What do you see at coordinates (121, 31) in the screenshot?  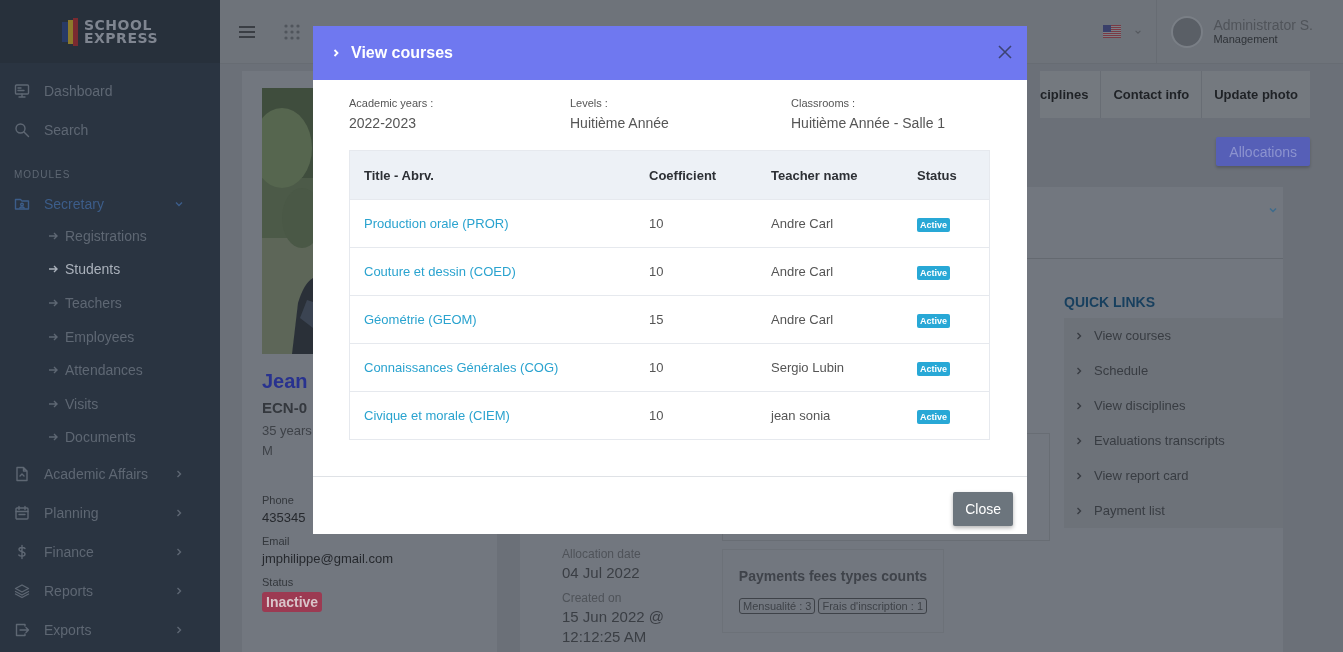 I see `logo-text: SCHOOL EXPRESS` at bounding box center [121, 31].